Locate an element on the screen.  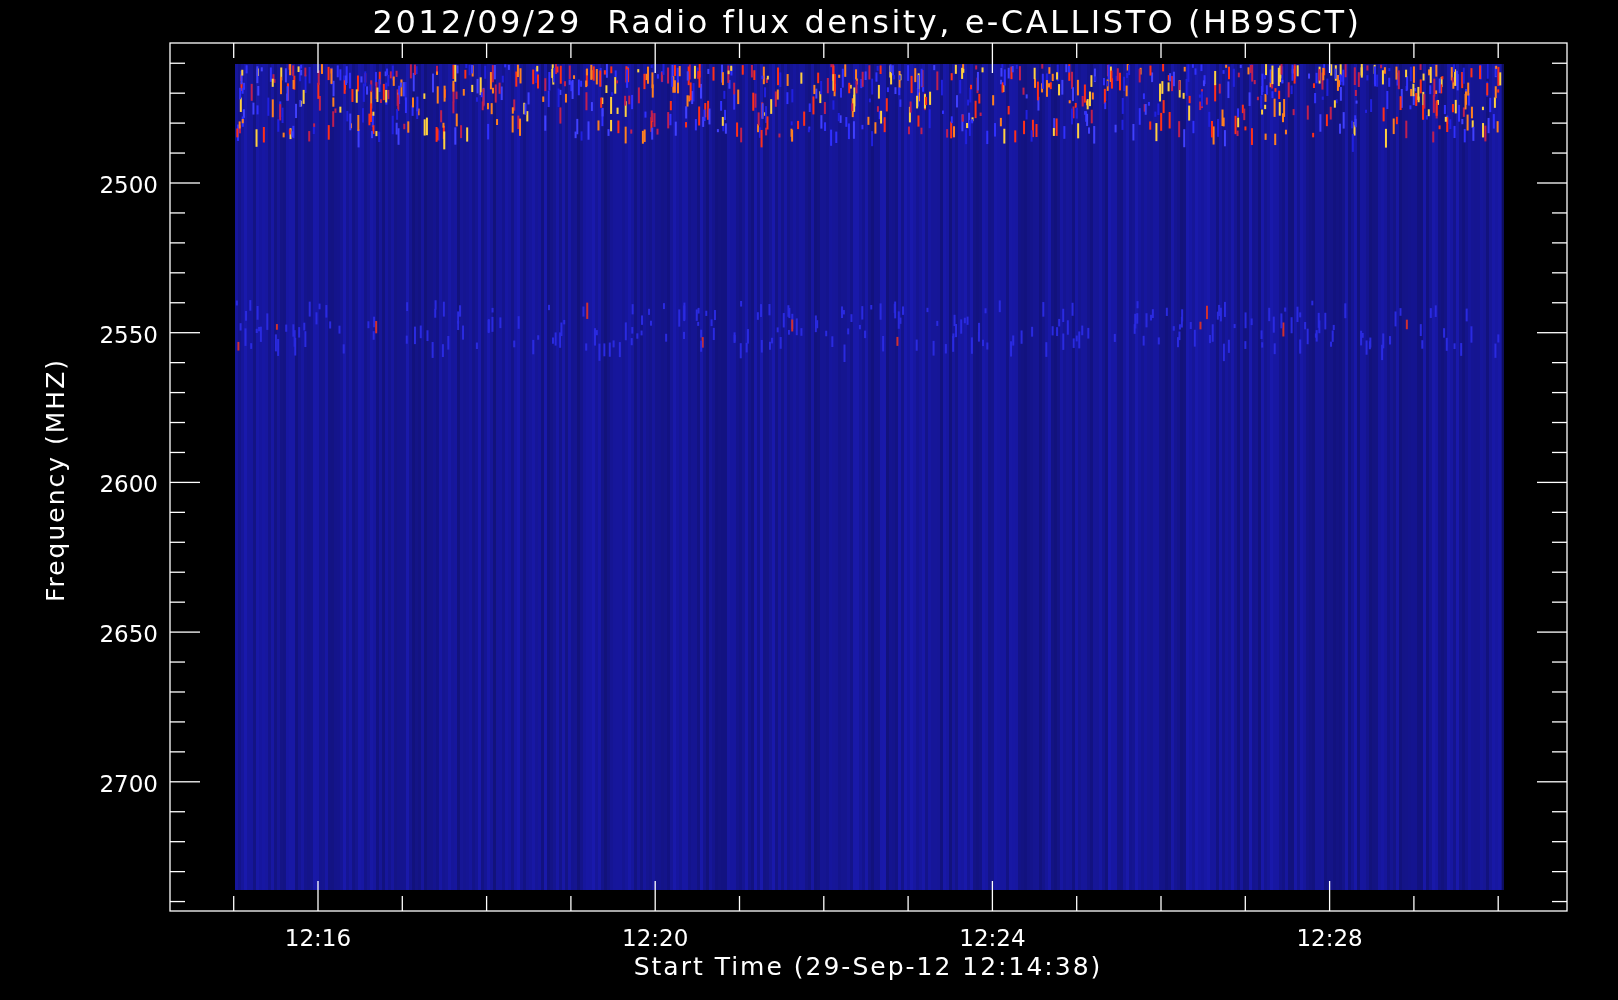
x-tick-label: 12:20 is located at coordinates (655, 938).